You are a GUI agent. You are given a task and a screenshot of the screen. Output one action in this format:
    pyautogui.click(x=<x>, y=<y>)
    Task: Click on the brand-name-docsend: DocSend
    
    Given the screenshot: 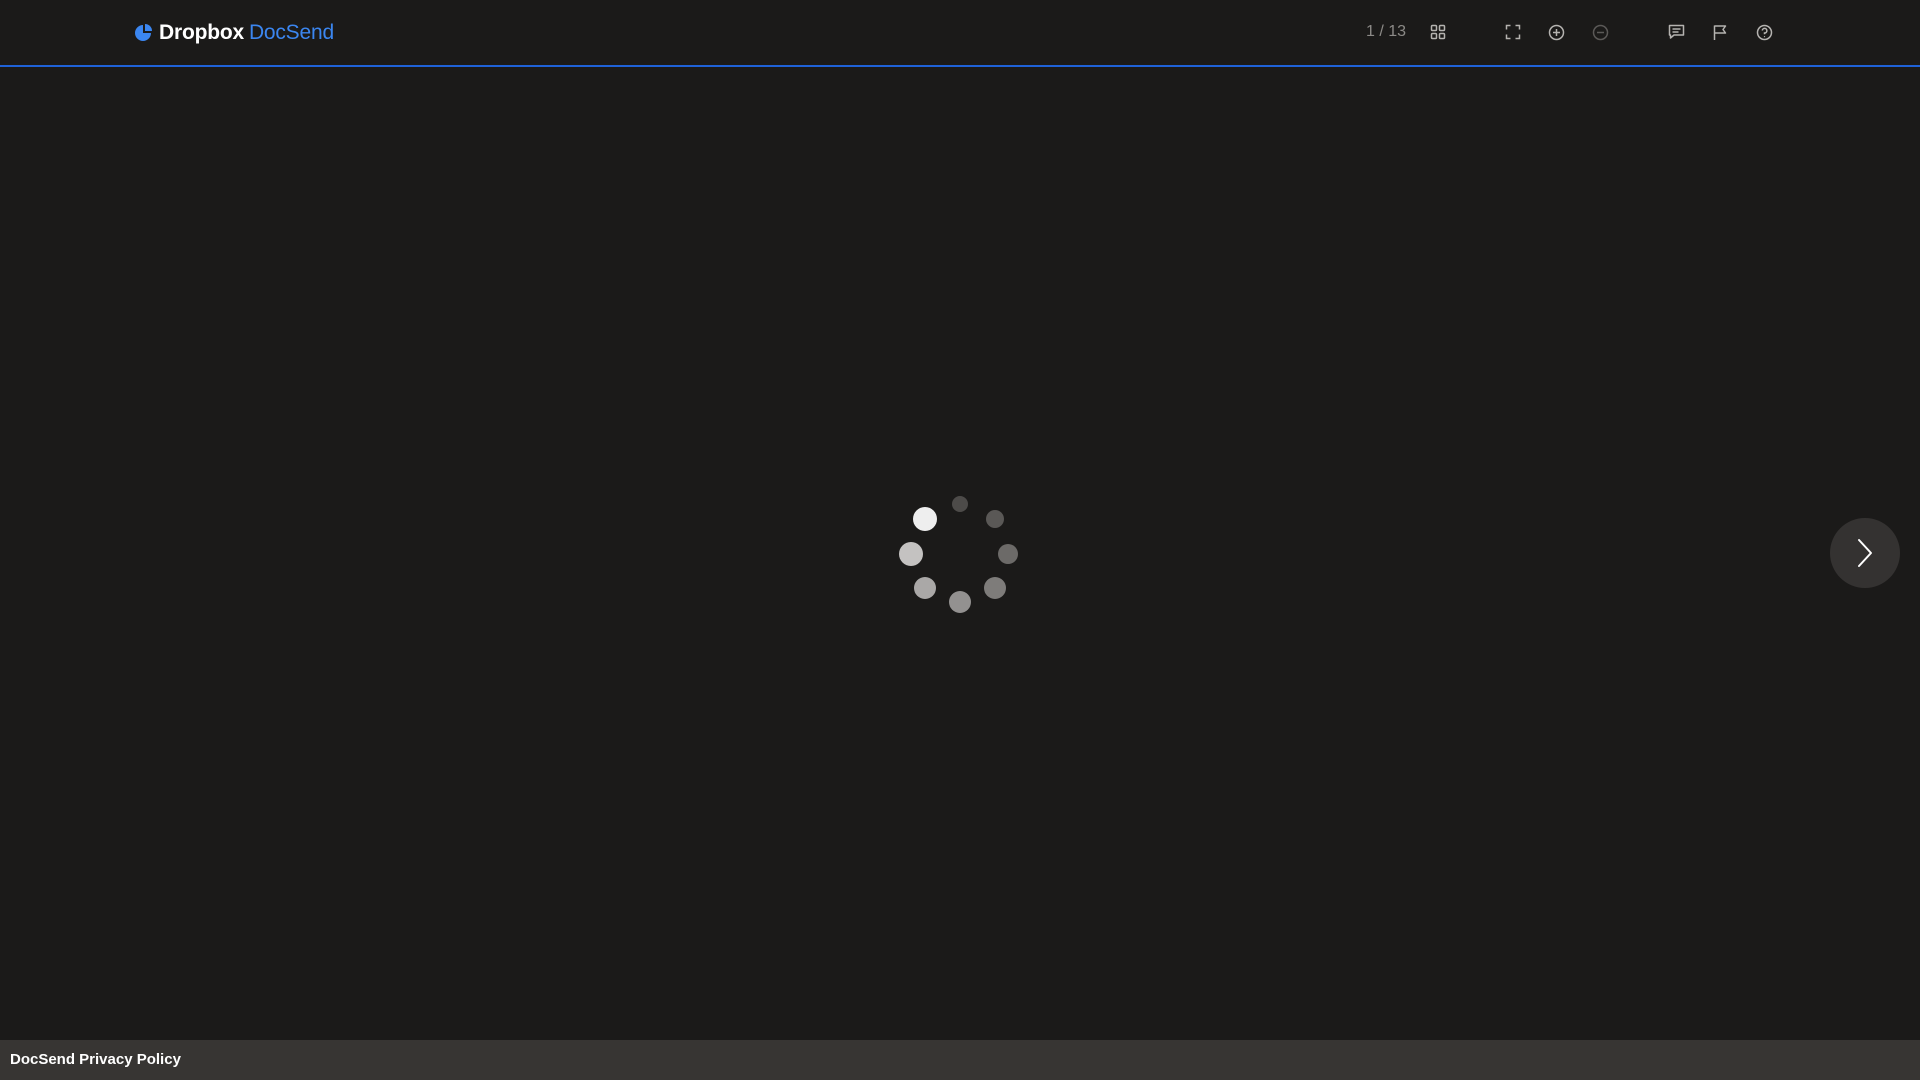 What is the action you would take?
    pyautogui.click(x=291, y=32)
    